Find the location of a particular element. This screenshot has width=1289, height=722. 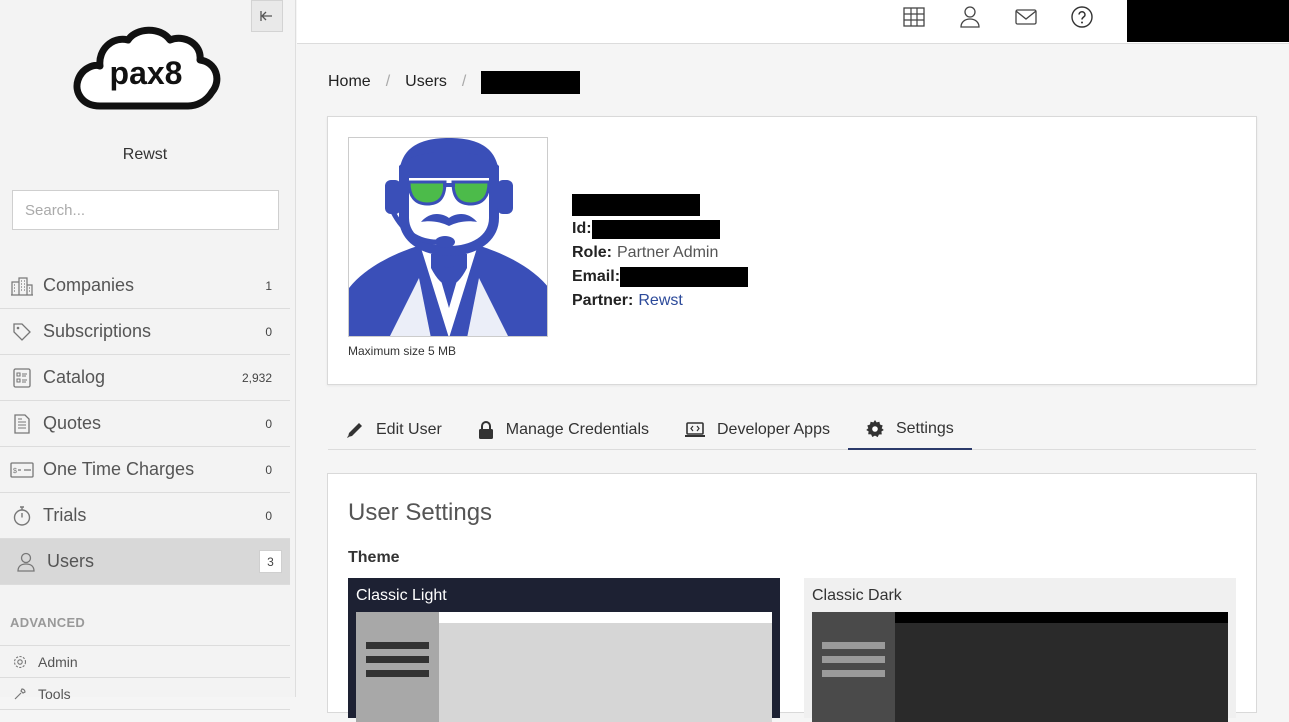

sidebar-item-quotes: Quotes 0 is located at coordinates (145, 424).